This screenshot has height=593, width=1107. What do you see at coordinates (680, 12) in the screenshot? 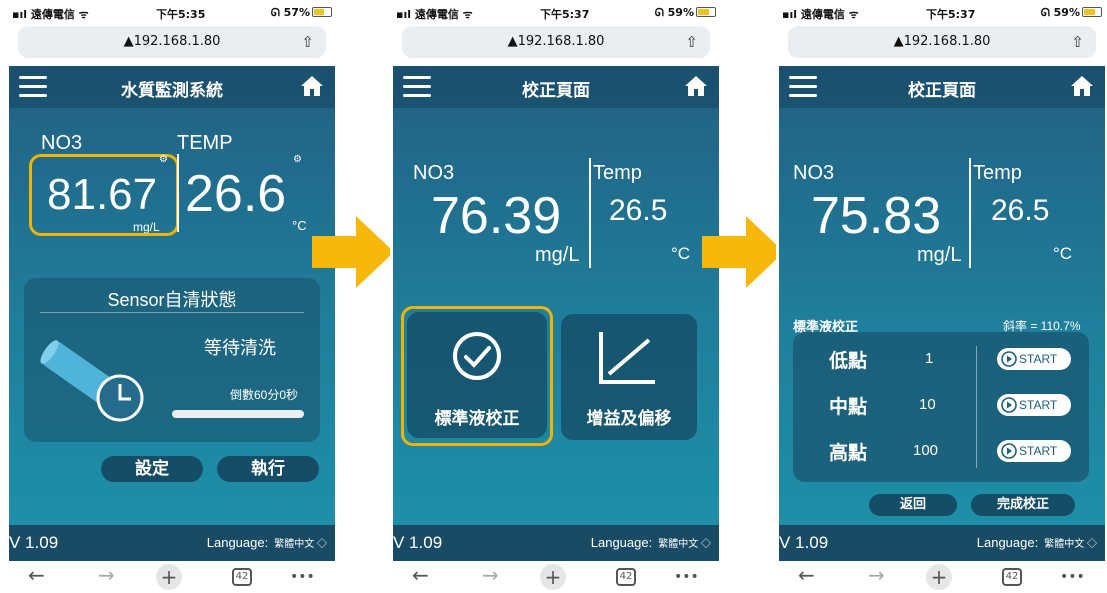
I see `battery-percent: 59%` at bounding box center [680, 12].